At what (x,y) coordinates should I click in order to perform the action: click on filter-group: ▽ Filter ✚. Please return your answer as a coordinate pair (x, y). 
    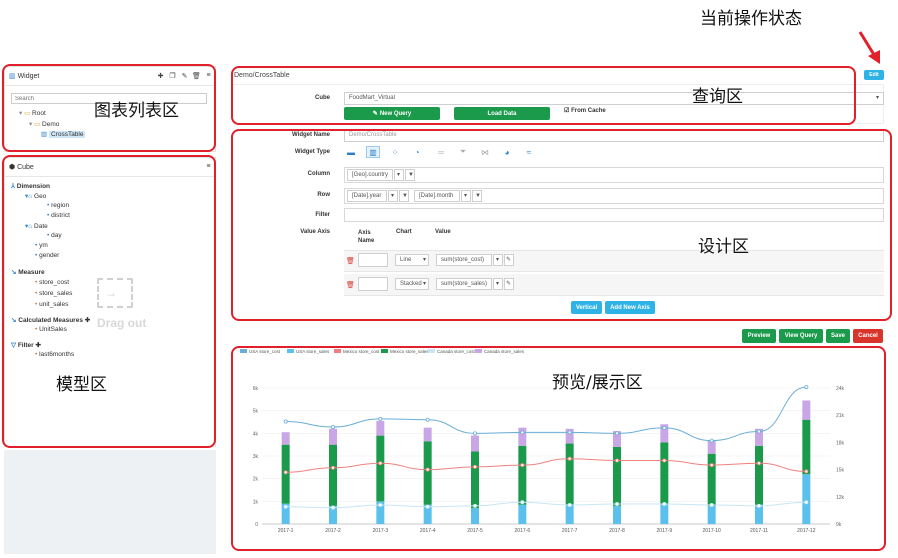
    Looking at the image, I should click on (26, 345).